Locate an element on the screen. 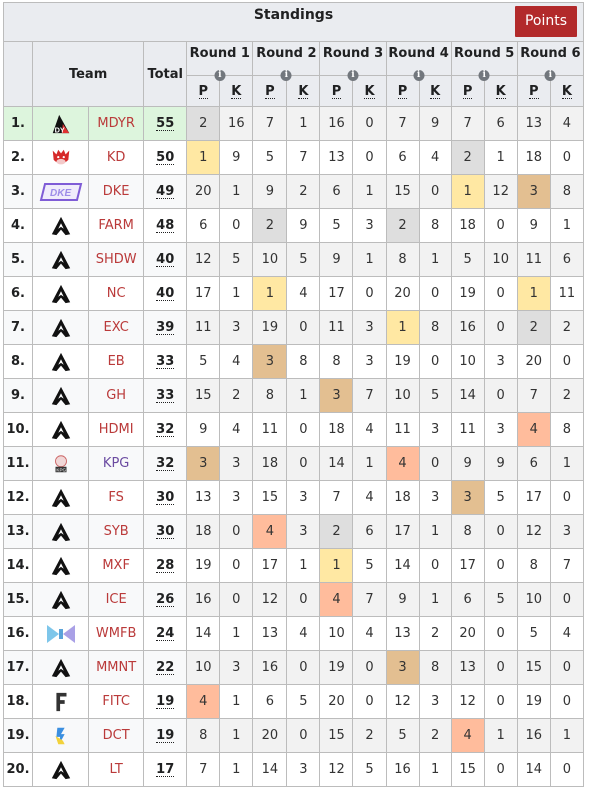 Image resolution: width=590 pixels, height=798 pixels. dke-logo-icon: DKE is located at coordinates (61, 191).